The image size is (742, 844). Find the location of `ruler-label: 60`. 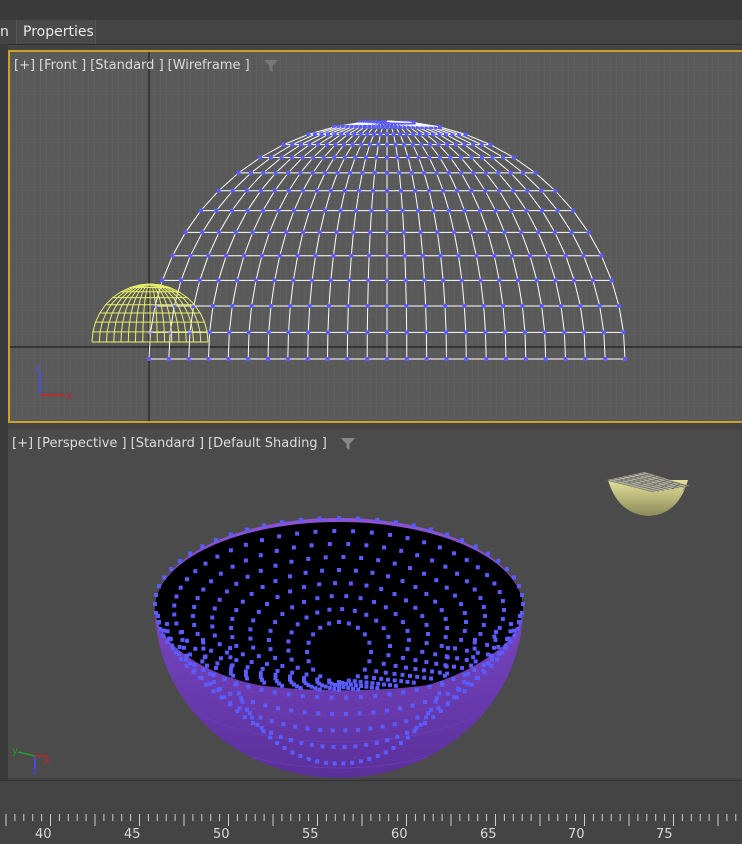

ruler-label: 60 is located at coordinates (399, 834).